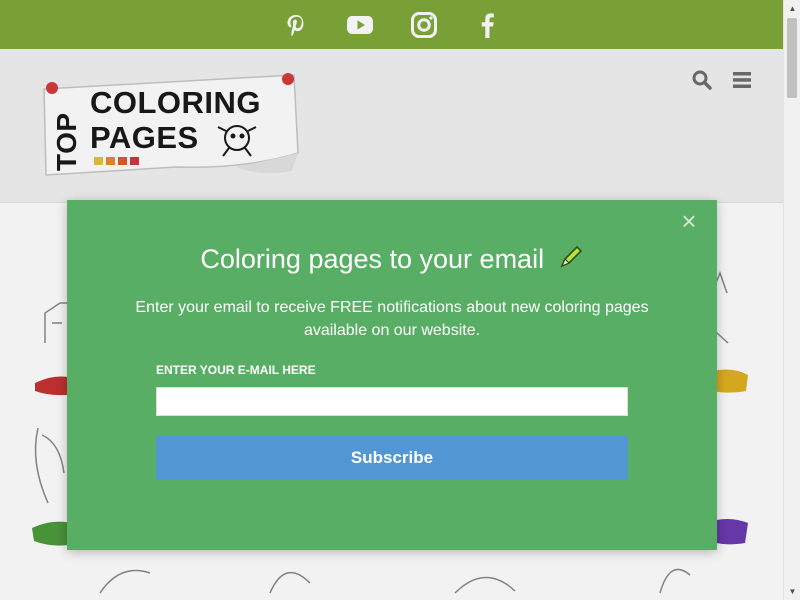 The height and width of the screenshot is (600, 800). Describe the element at coordinates (792, 58) in the screenshot. I see `scrollbar-thumb` at that location.